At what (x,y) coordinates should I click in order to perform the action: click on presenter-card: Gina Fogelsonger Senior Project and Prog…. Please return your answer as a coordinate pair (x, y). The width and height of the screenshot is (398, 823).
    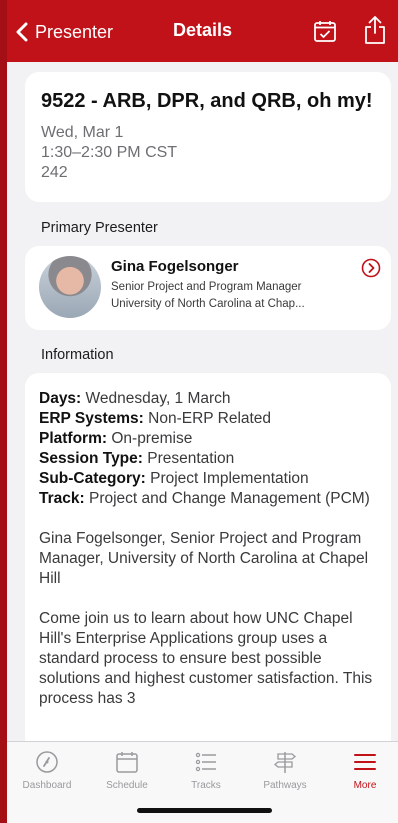
    Looking at the image, I should click on (208, 288).